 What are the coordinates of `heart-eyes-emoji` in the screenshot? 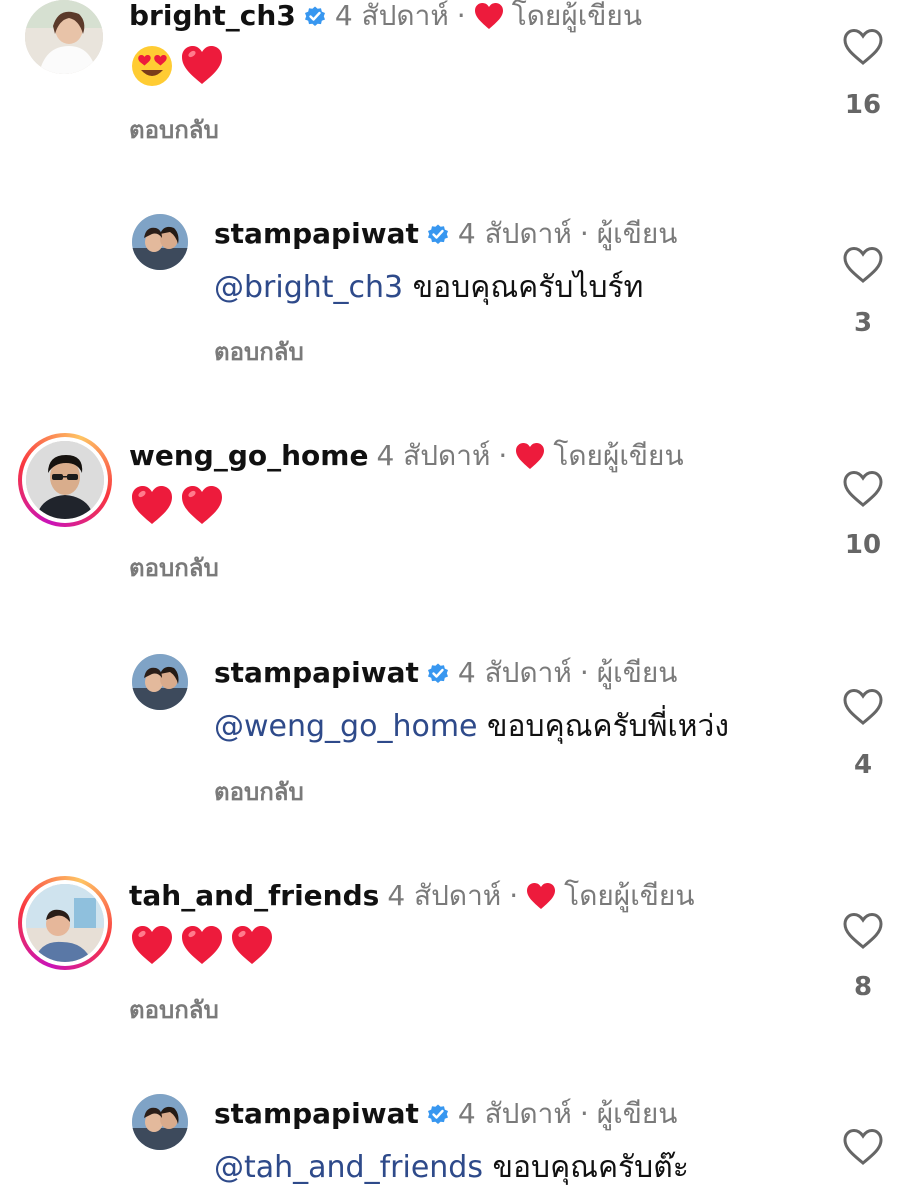 It's located at (152, 66).